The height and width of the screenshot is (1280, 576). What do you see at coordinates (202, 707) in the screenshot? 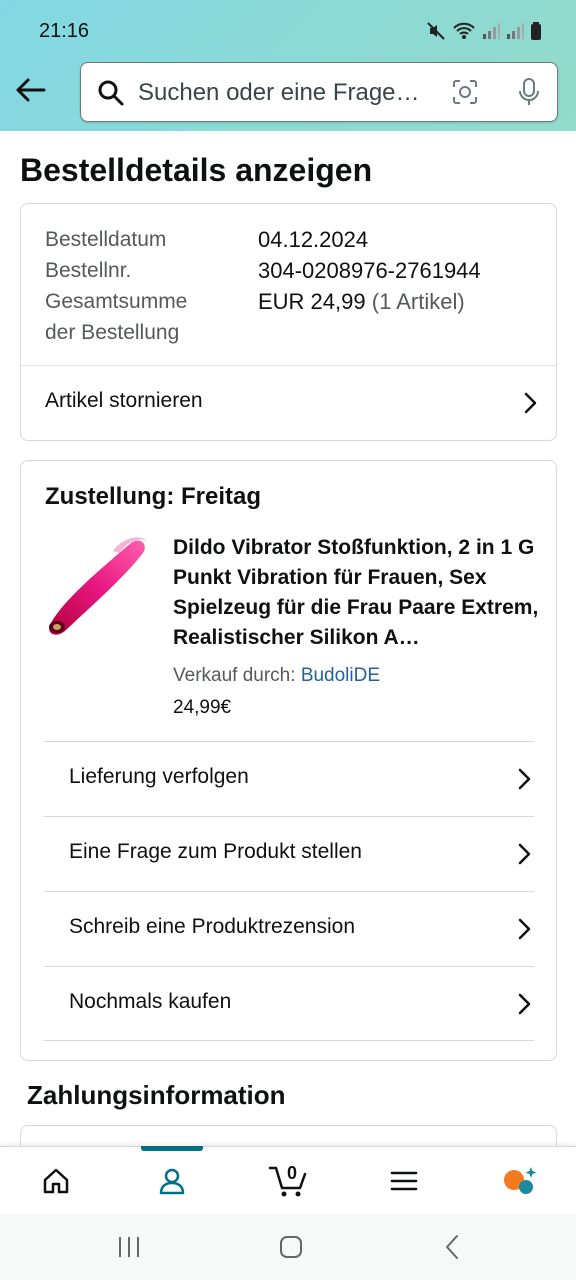
I see `product-price: 24,99€` at bounding box center [202, 707].